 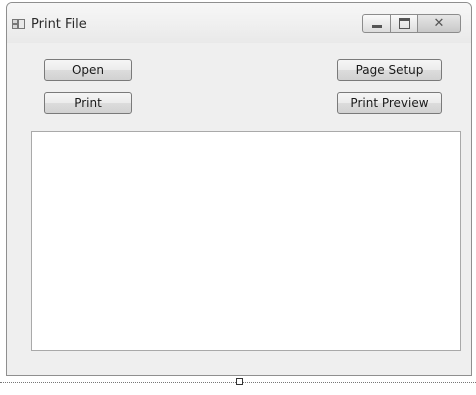 I want to click on form-icon, so click(x=18, y=24).